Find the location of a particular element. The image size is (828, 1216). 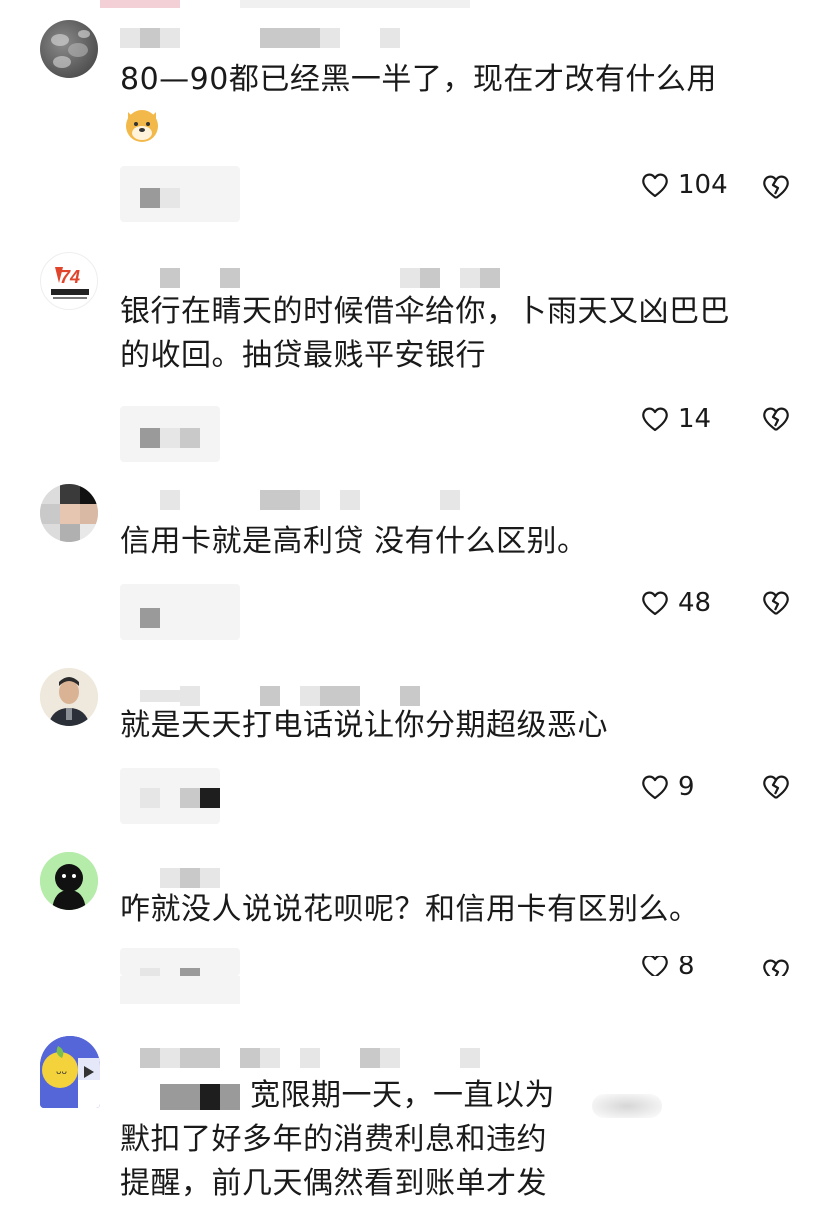

like-button: 104 is located at coordinates (684, 185).